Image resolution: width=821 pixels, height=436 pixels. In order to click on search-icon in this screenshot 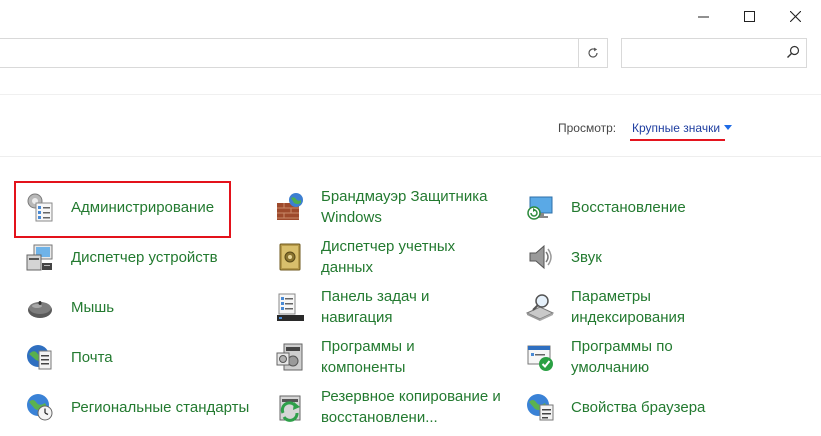, I will do `click(793, 52)`.